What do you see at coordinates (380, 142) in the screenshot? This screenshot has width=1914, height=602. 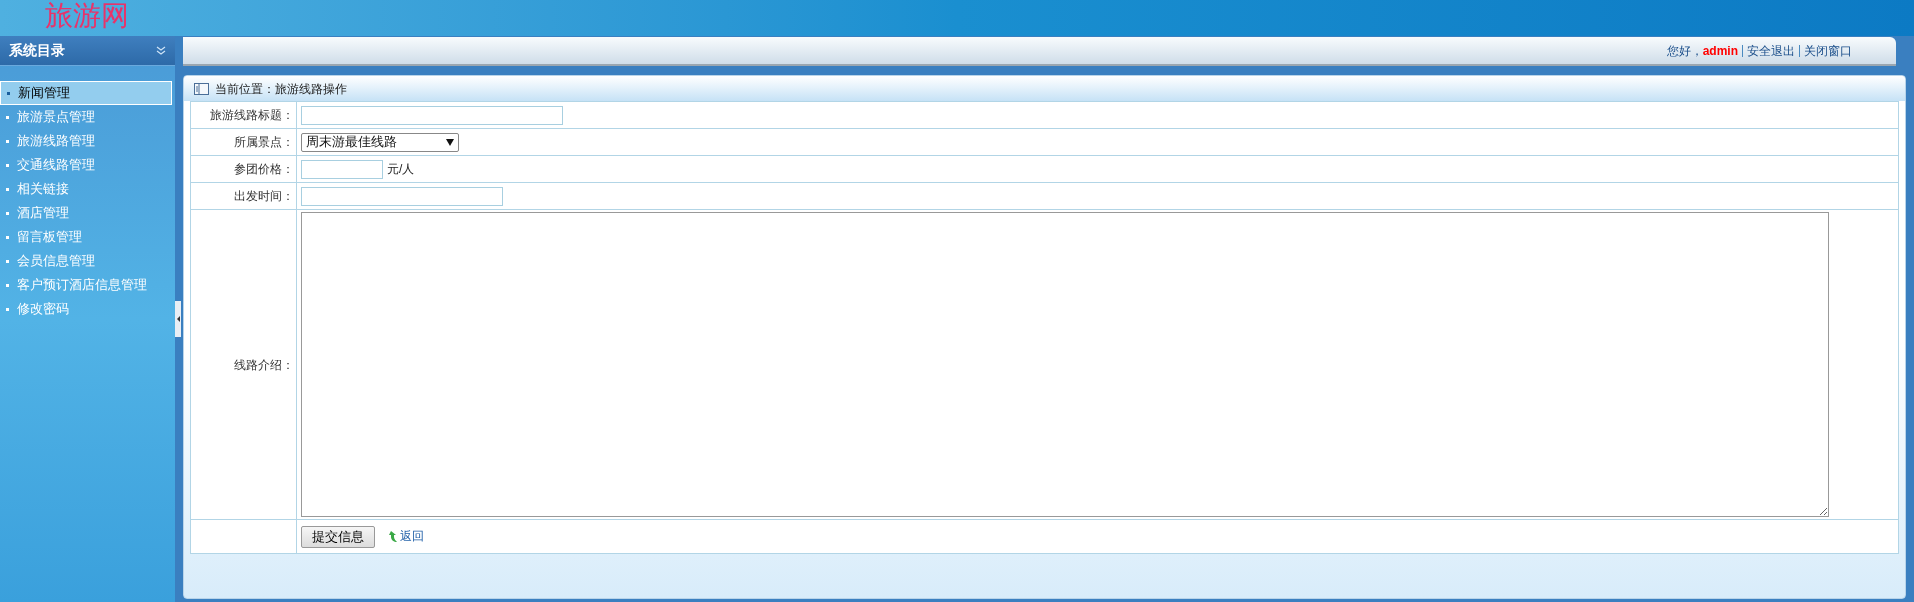 I see `dropdown: 周末游最佳线路` at bounding box center [380, 142].